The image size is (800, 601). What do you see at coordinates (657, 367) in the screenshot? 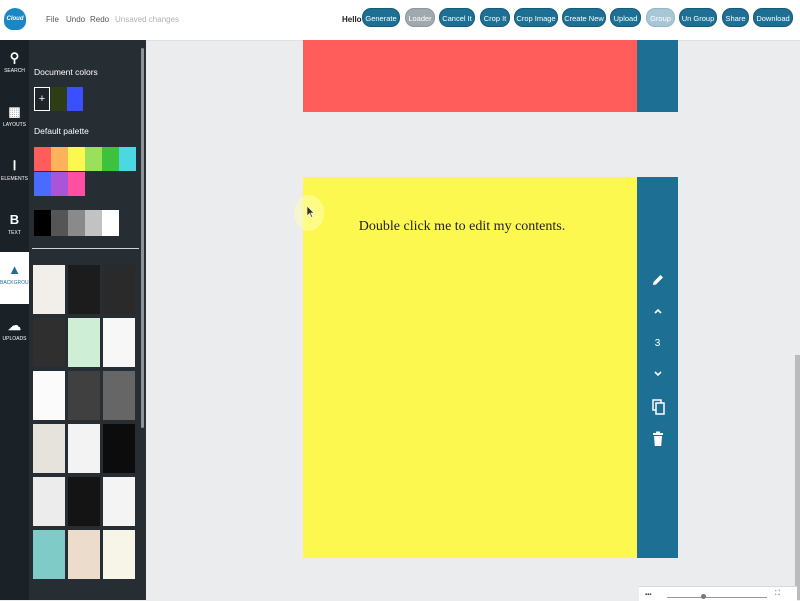
I see `page-controls-bar: 3` at bounding box center [657, 367].